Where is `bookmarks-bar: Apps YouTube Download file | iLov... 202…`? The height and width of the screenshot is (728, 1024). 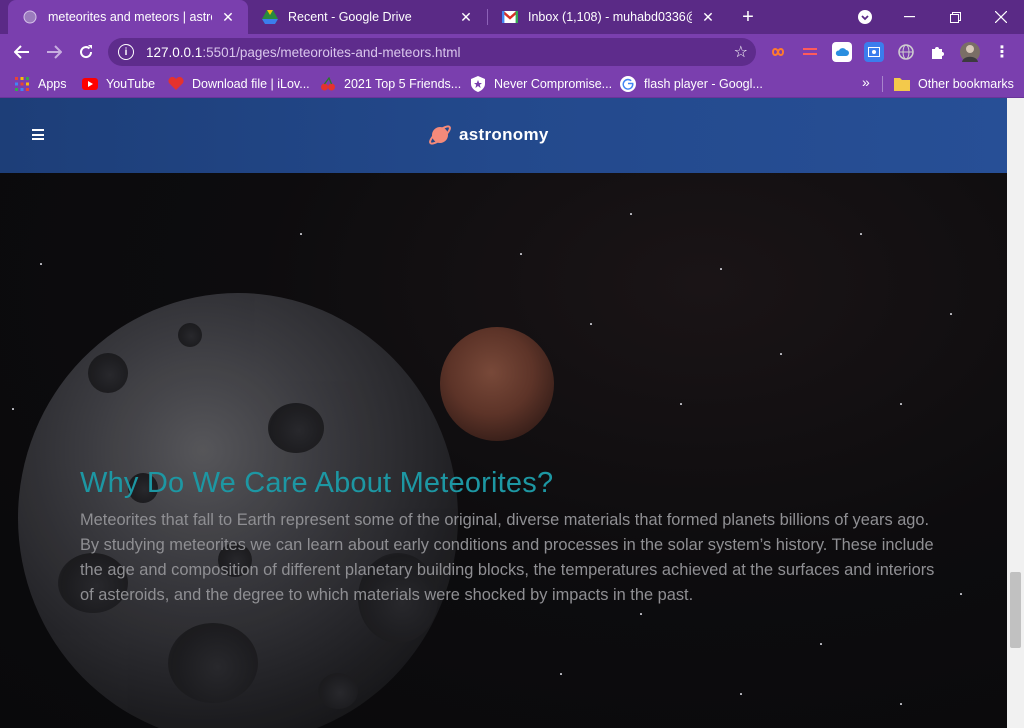 bookmarks-bar: Apps YouTube Download file | iLov... 202… is located at coordinates (512, 84).